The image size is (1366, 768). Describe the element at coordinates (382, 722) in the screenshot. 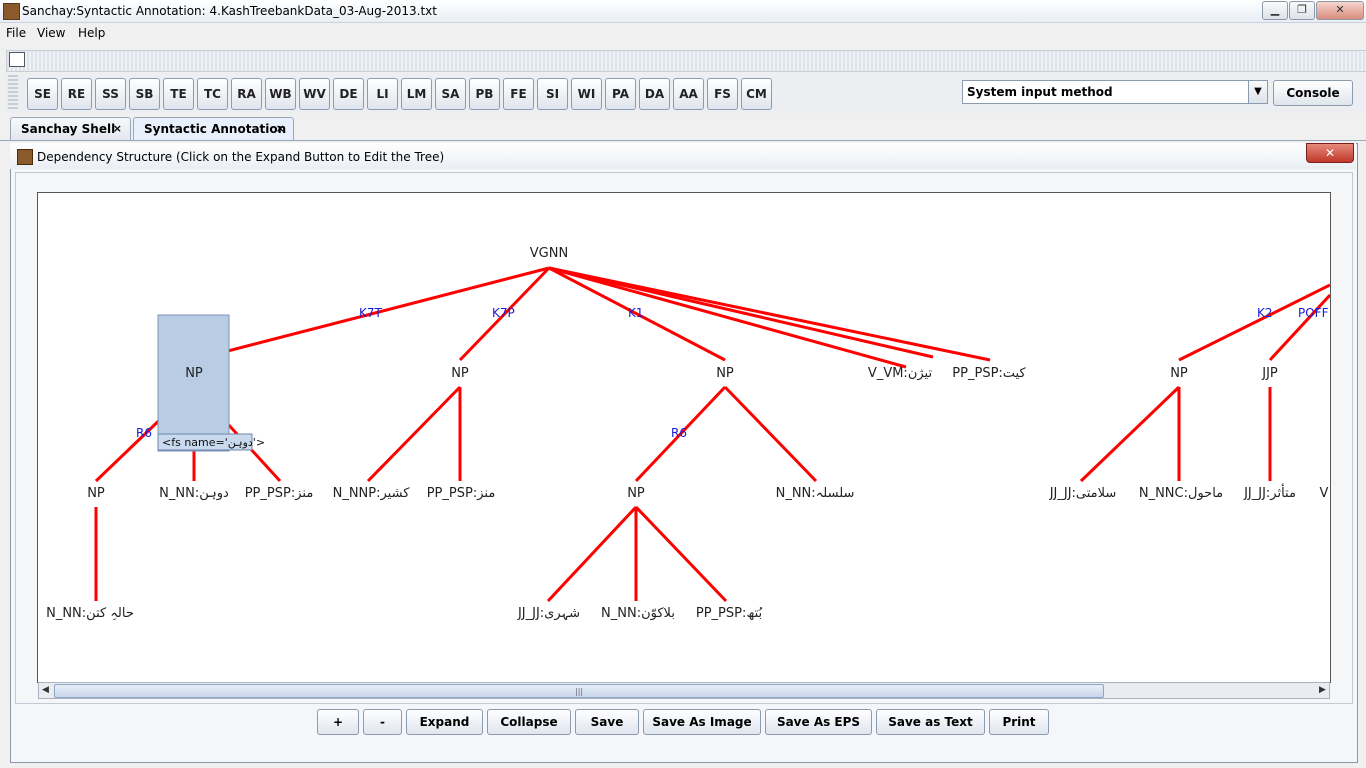

I see `zoom-out-button: -` at that location.